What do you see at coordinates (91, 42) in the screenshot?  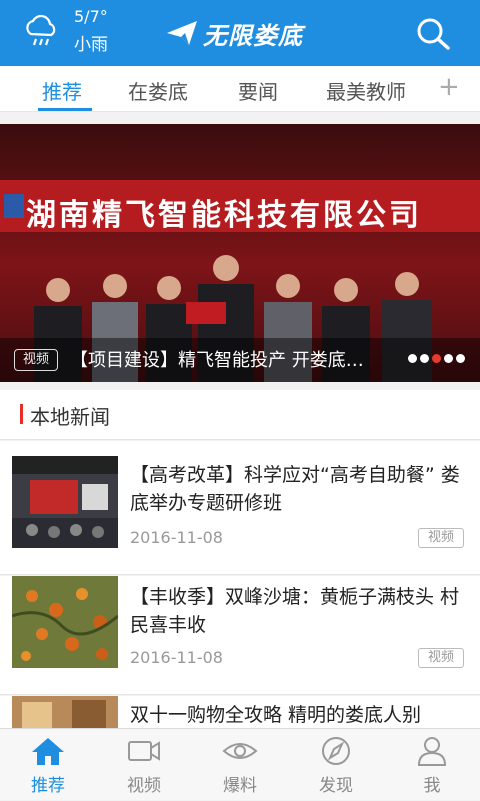 I see `weather-description: 小雨` at bounding box center [91, 42].